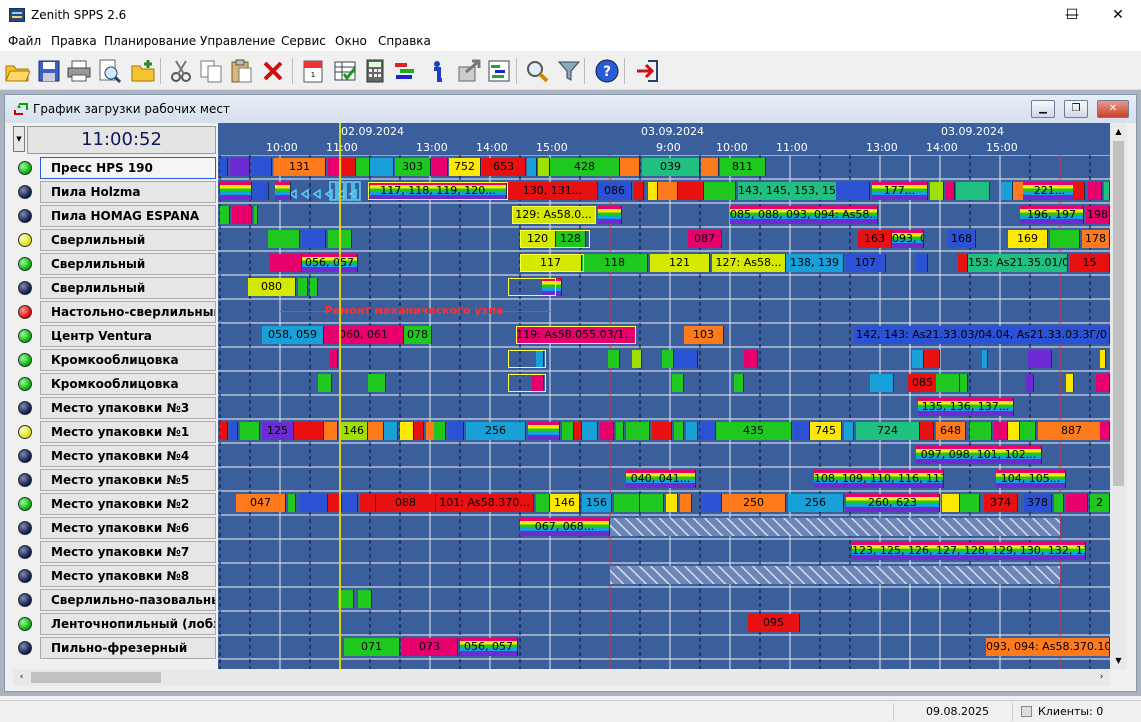  I want to click on checklist-icon, so click(345, 71).